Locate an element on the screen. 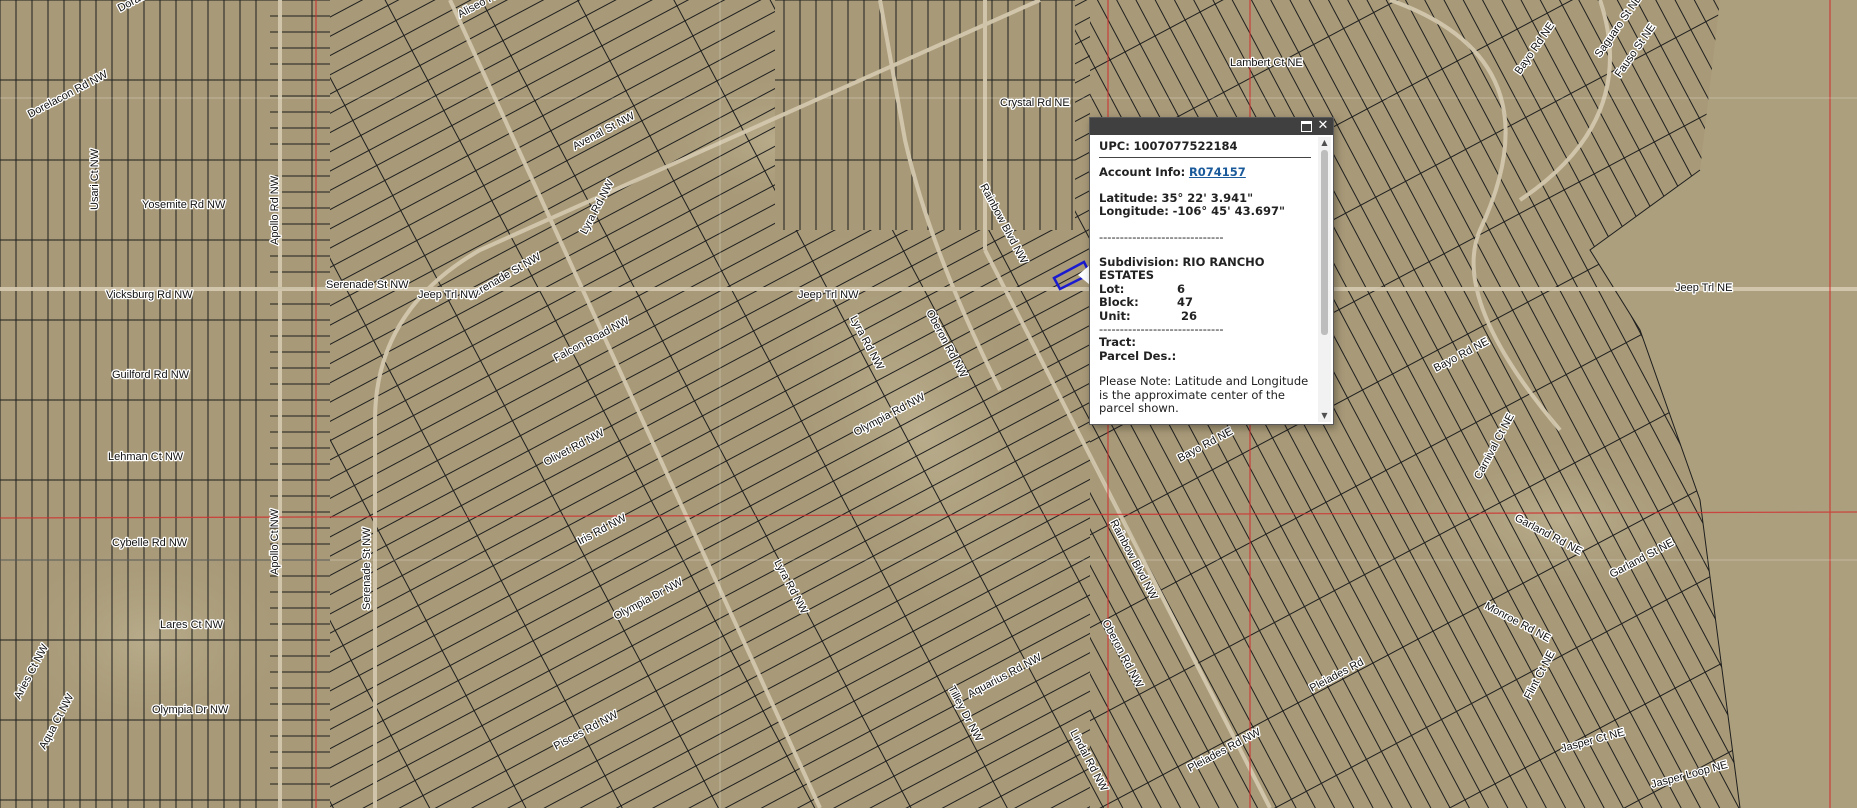  parcel-des-label: Parcel Des.: is located at coordinates (1138, 355).